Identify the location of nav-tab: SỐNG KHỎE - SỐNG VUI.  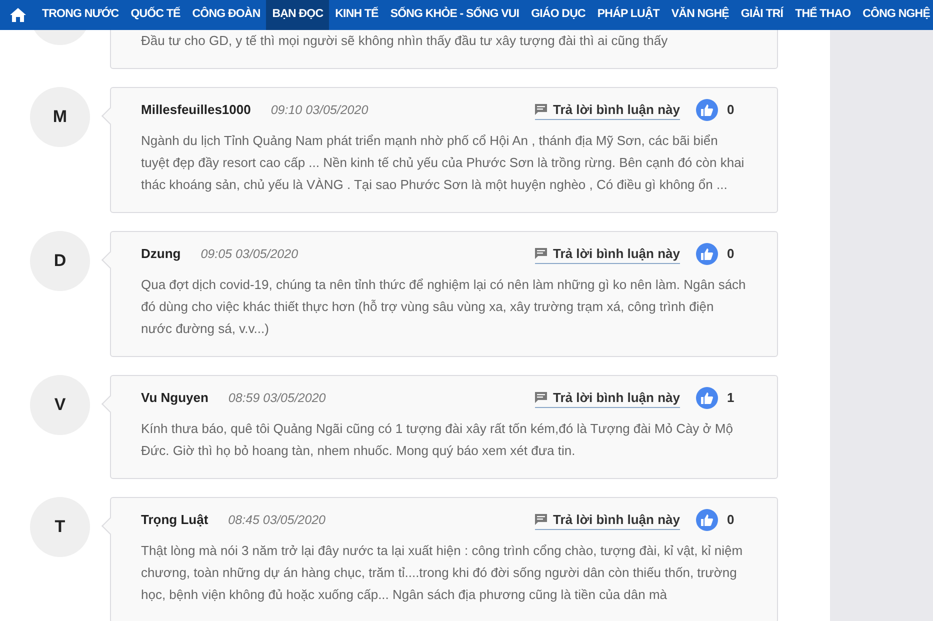
(455, 15).